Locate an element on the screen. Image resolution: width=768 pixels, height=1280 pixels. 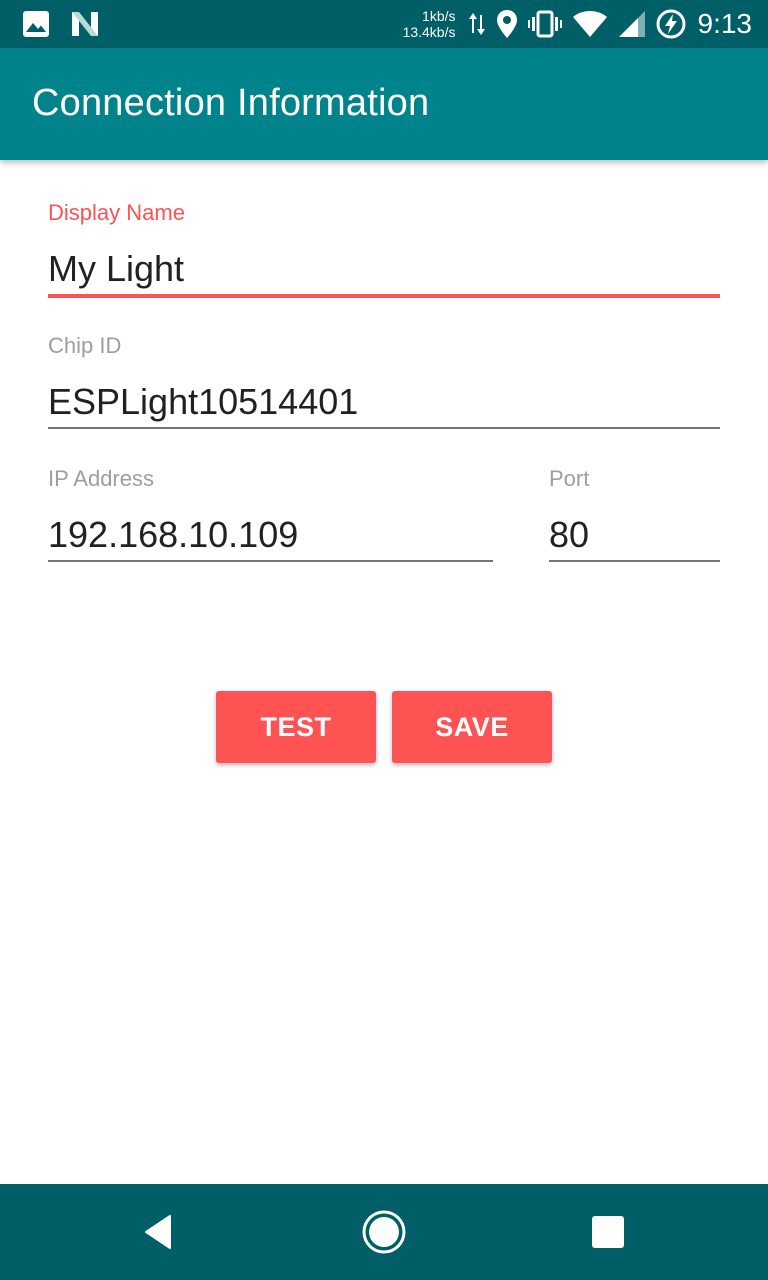
notification-icons is located at coordinates (61, 24).